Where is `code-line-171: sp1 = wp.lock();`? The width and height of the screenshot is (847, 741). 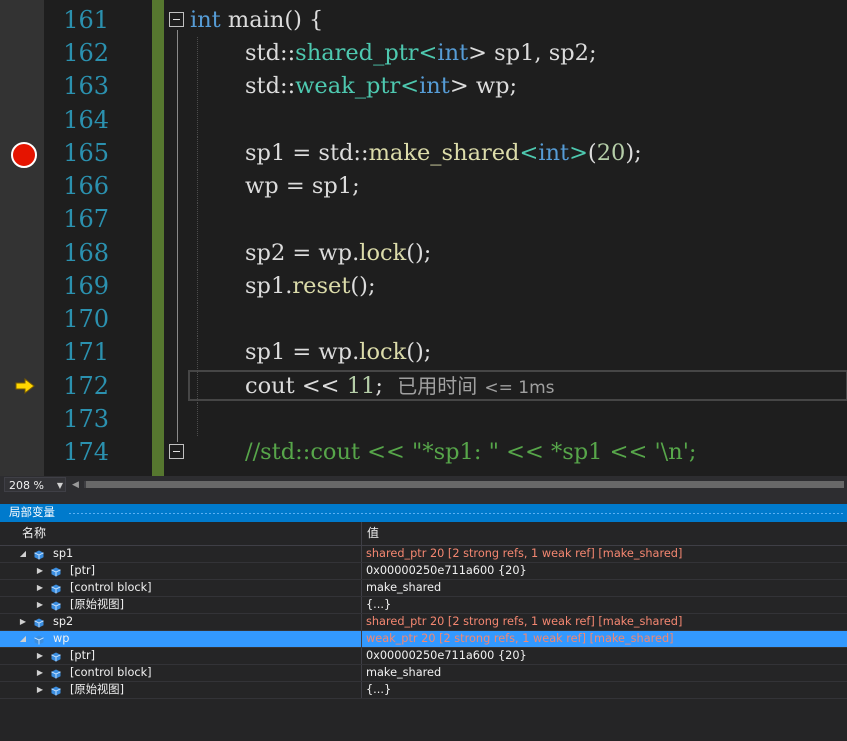 code-line-171: sp1 = wp.lock(); is located at coordinates (505, 352).